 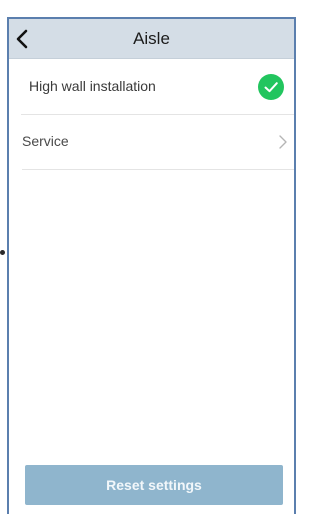 I want to click on page-title: Aisle, so click(x=151, y=38).